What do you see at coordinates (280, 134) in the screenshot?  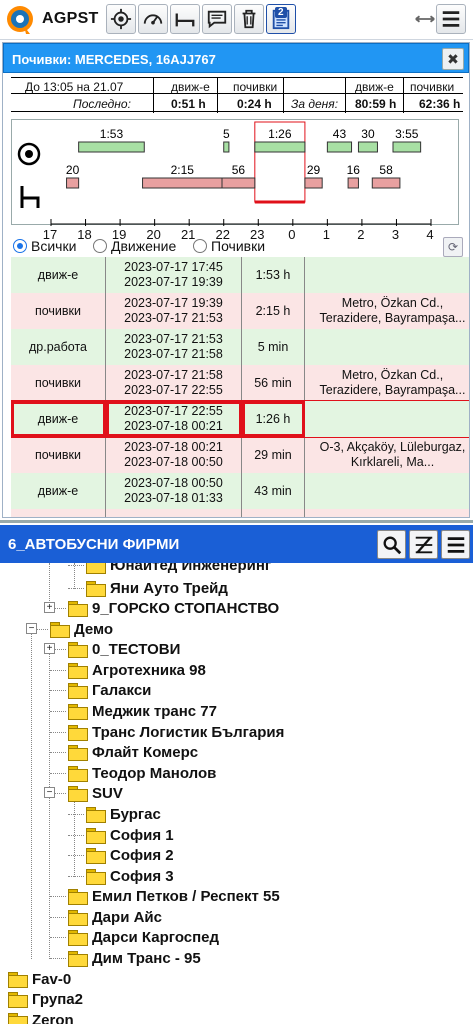 I see `drive-bar-label: 1:26` at bounding box center [280, 134].